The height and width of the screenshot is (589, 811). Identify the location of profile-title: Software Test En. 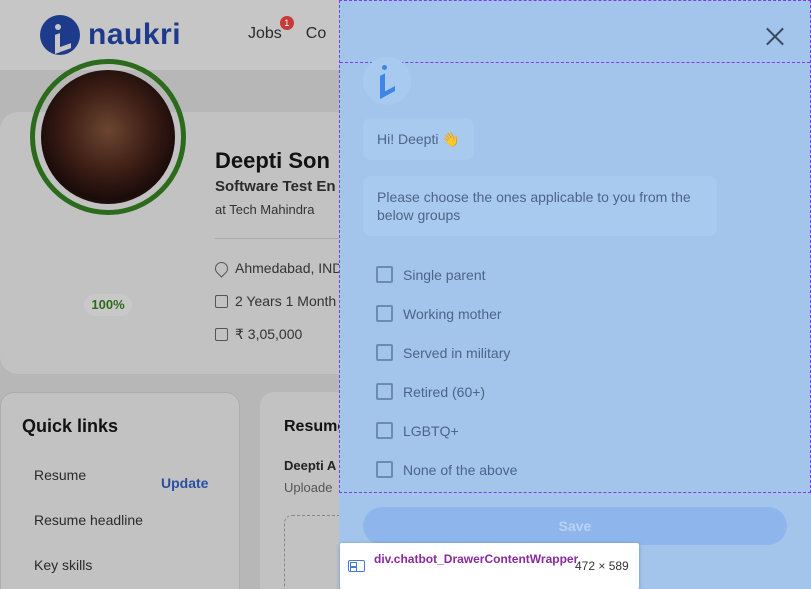
(275, 186).